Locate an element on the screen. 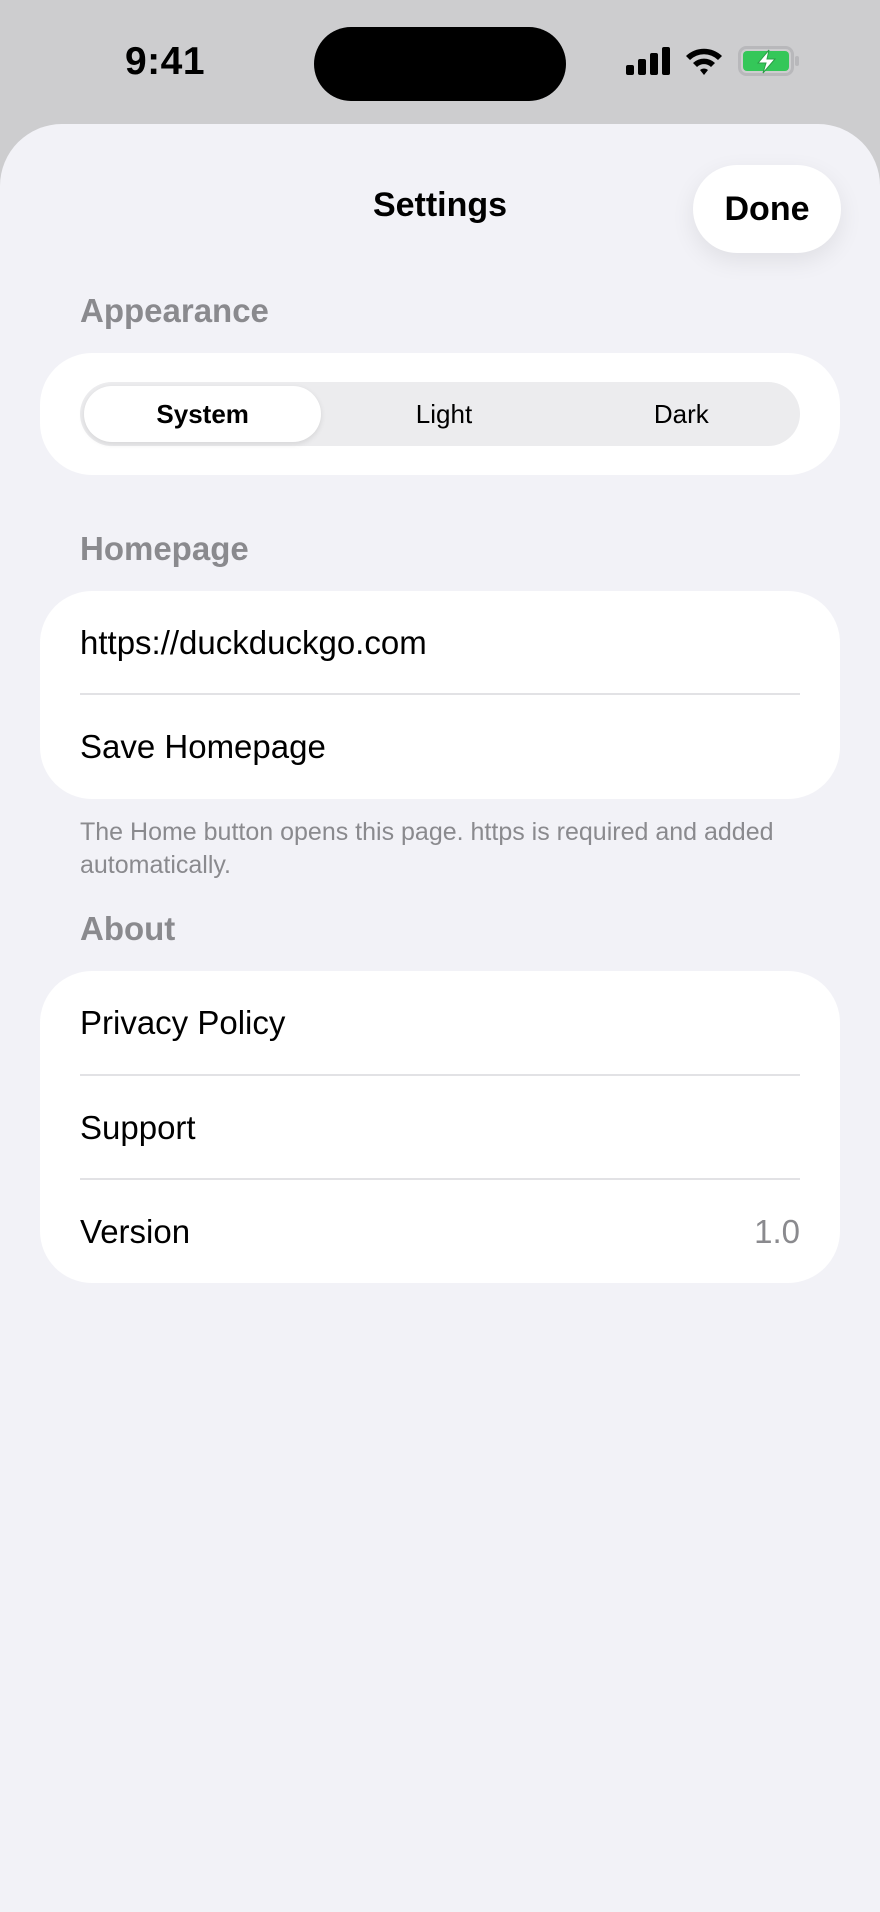 The image size is (880, 1912). homepage-url-field: https://duckduckgo.com is located at coordinates (440, 642).